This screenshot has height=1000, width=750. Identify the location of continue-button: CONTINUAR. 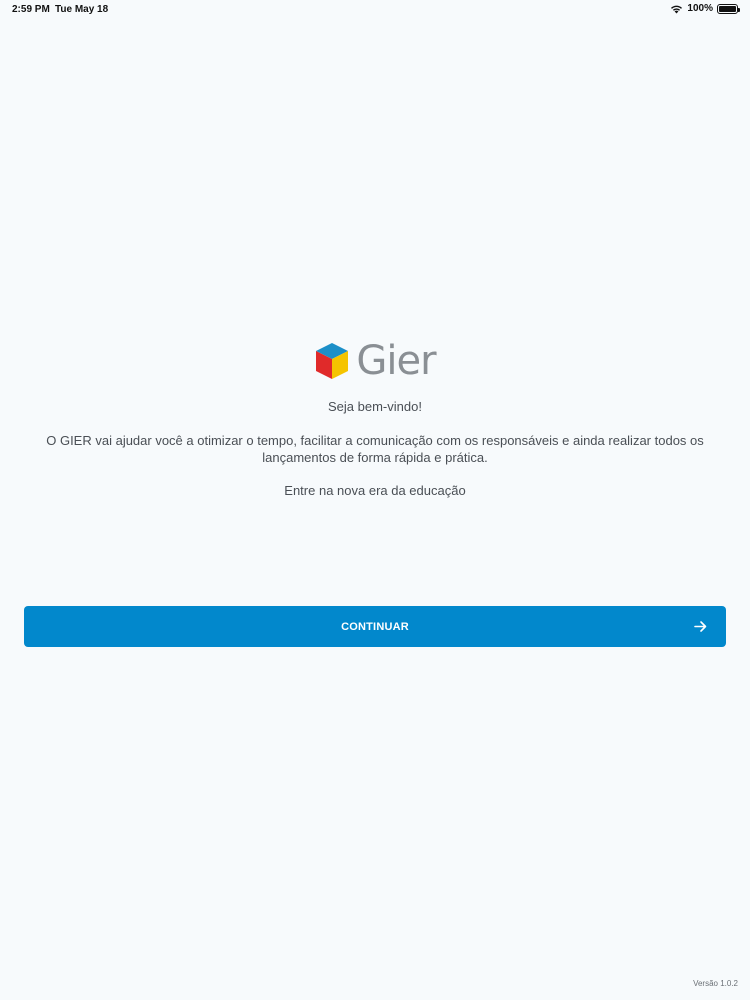
(375, 626).